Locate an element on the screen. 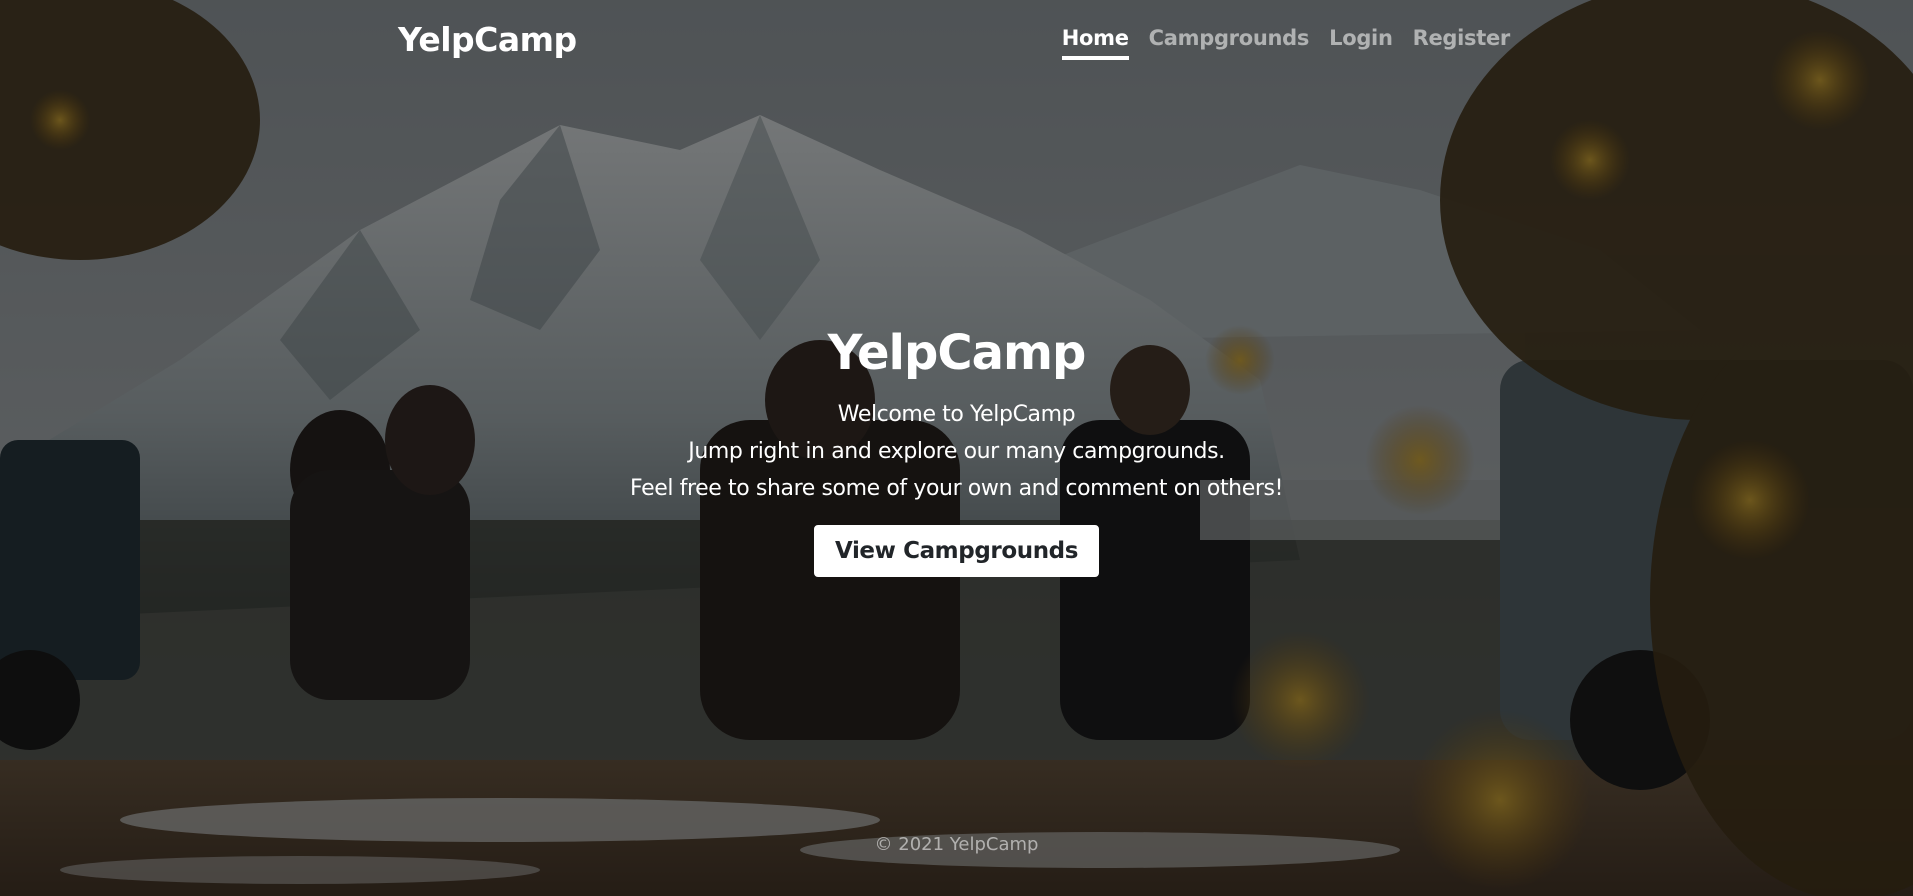  copyright-text: © 2021 YelpCamp is located at coordinates (956, 844).